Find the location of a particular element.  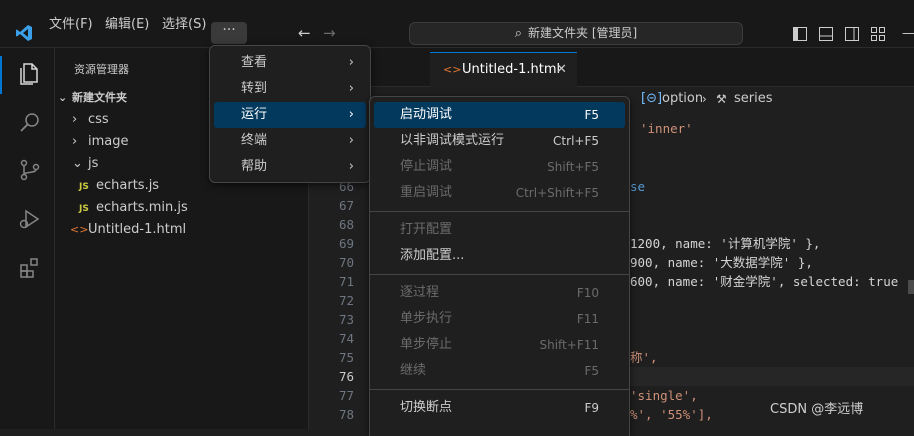

activity-bar is located at coordinates (27, 238).